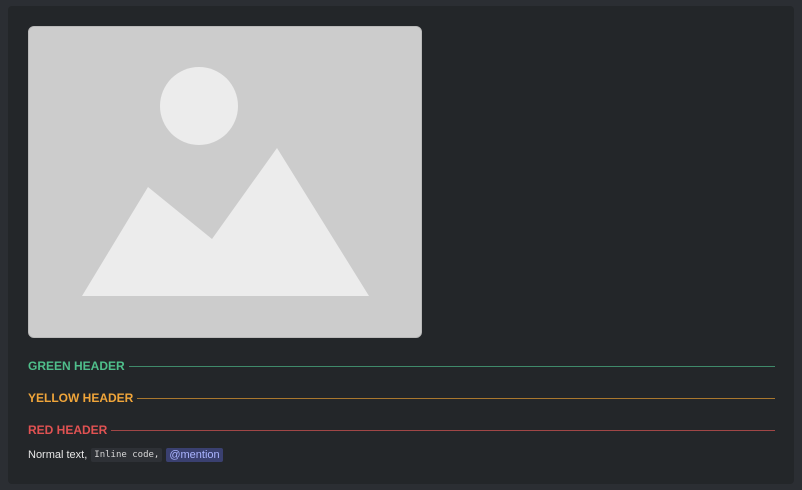  I want to click on inline-code: Inline code,, so click(127, 455).